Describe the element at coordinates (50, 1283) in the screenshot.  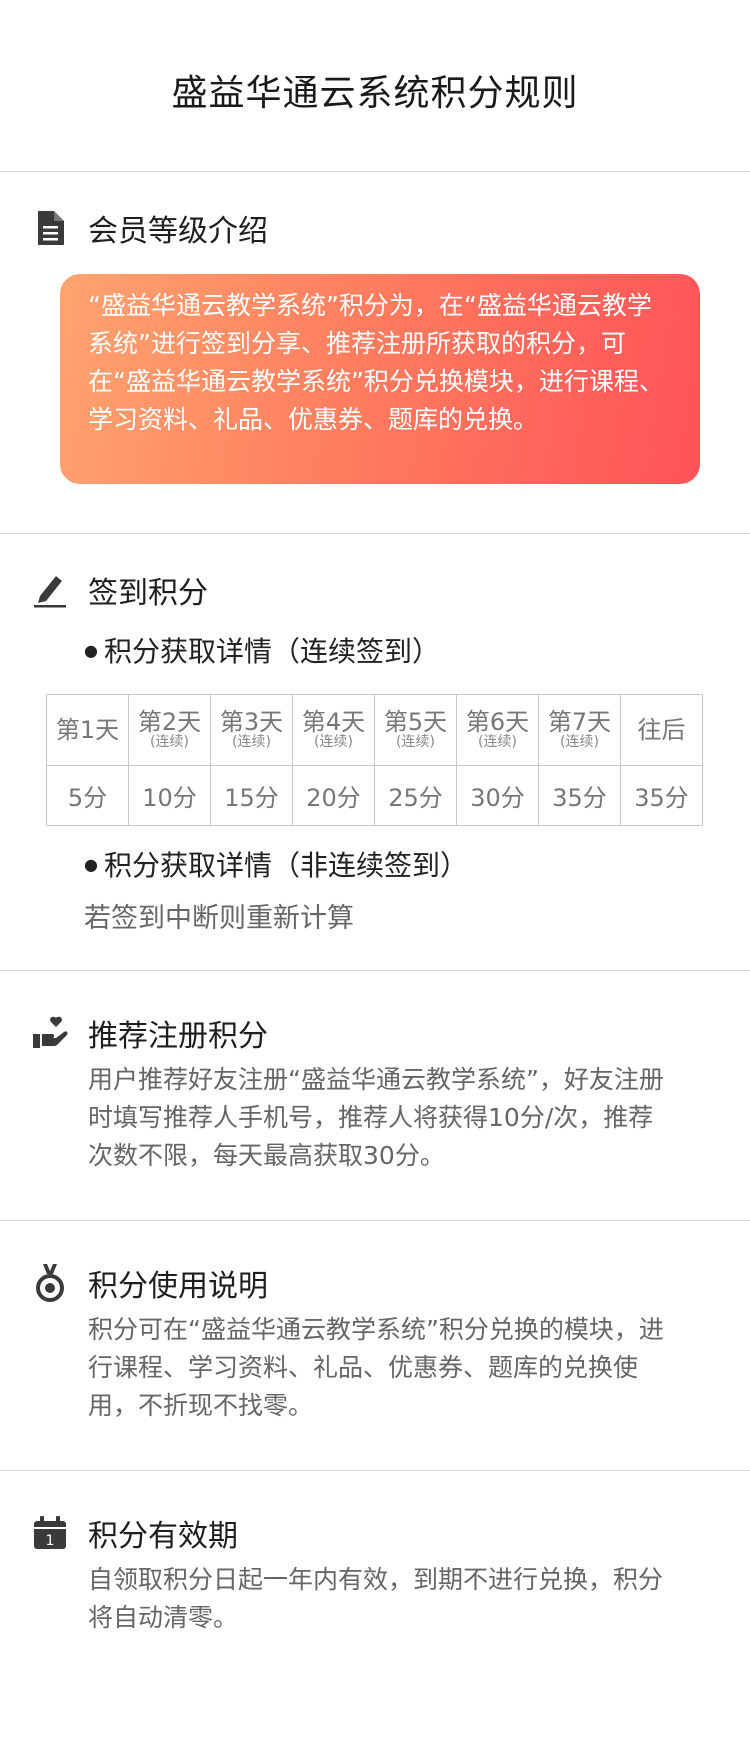
I see `medal-icon` at that location.